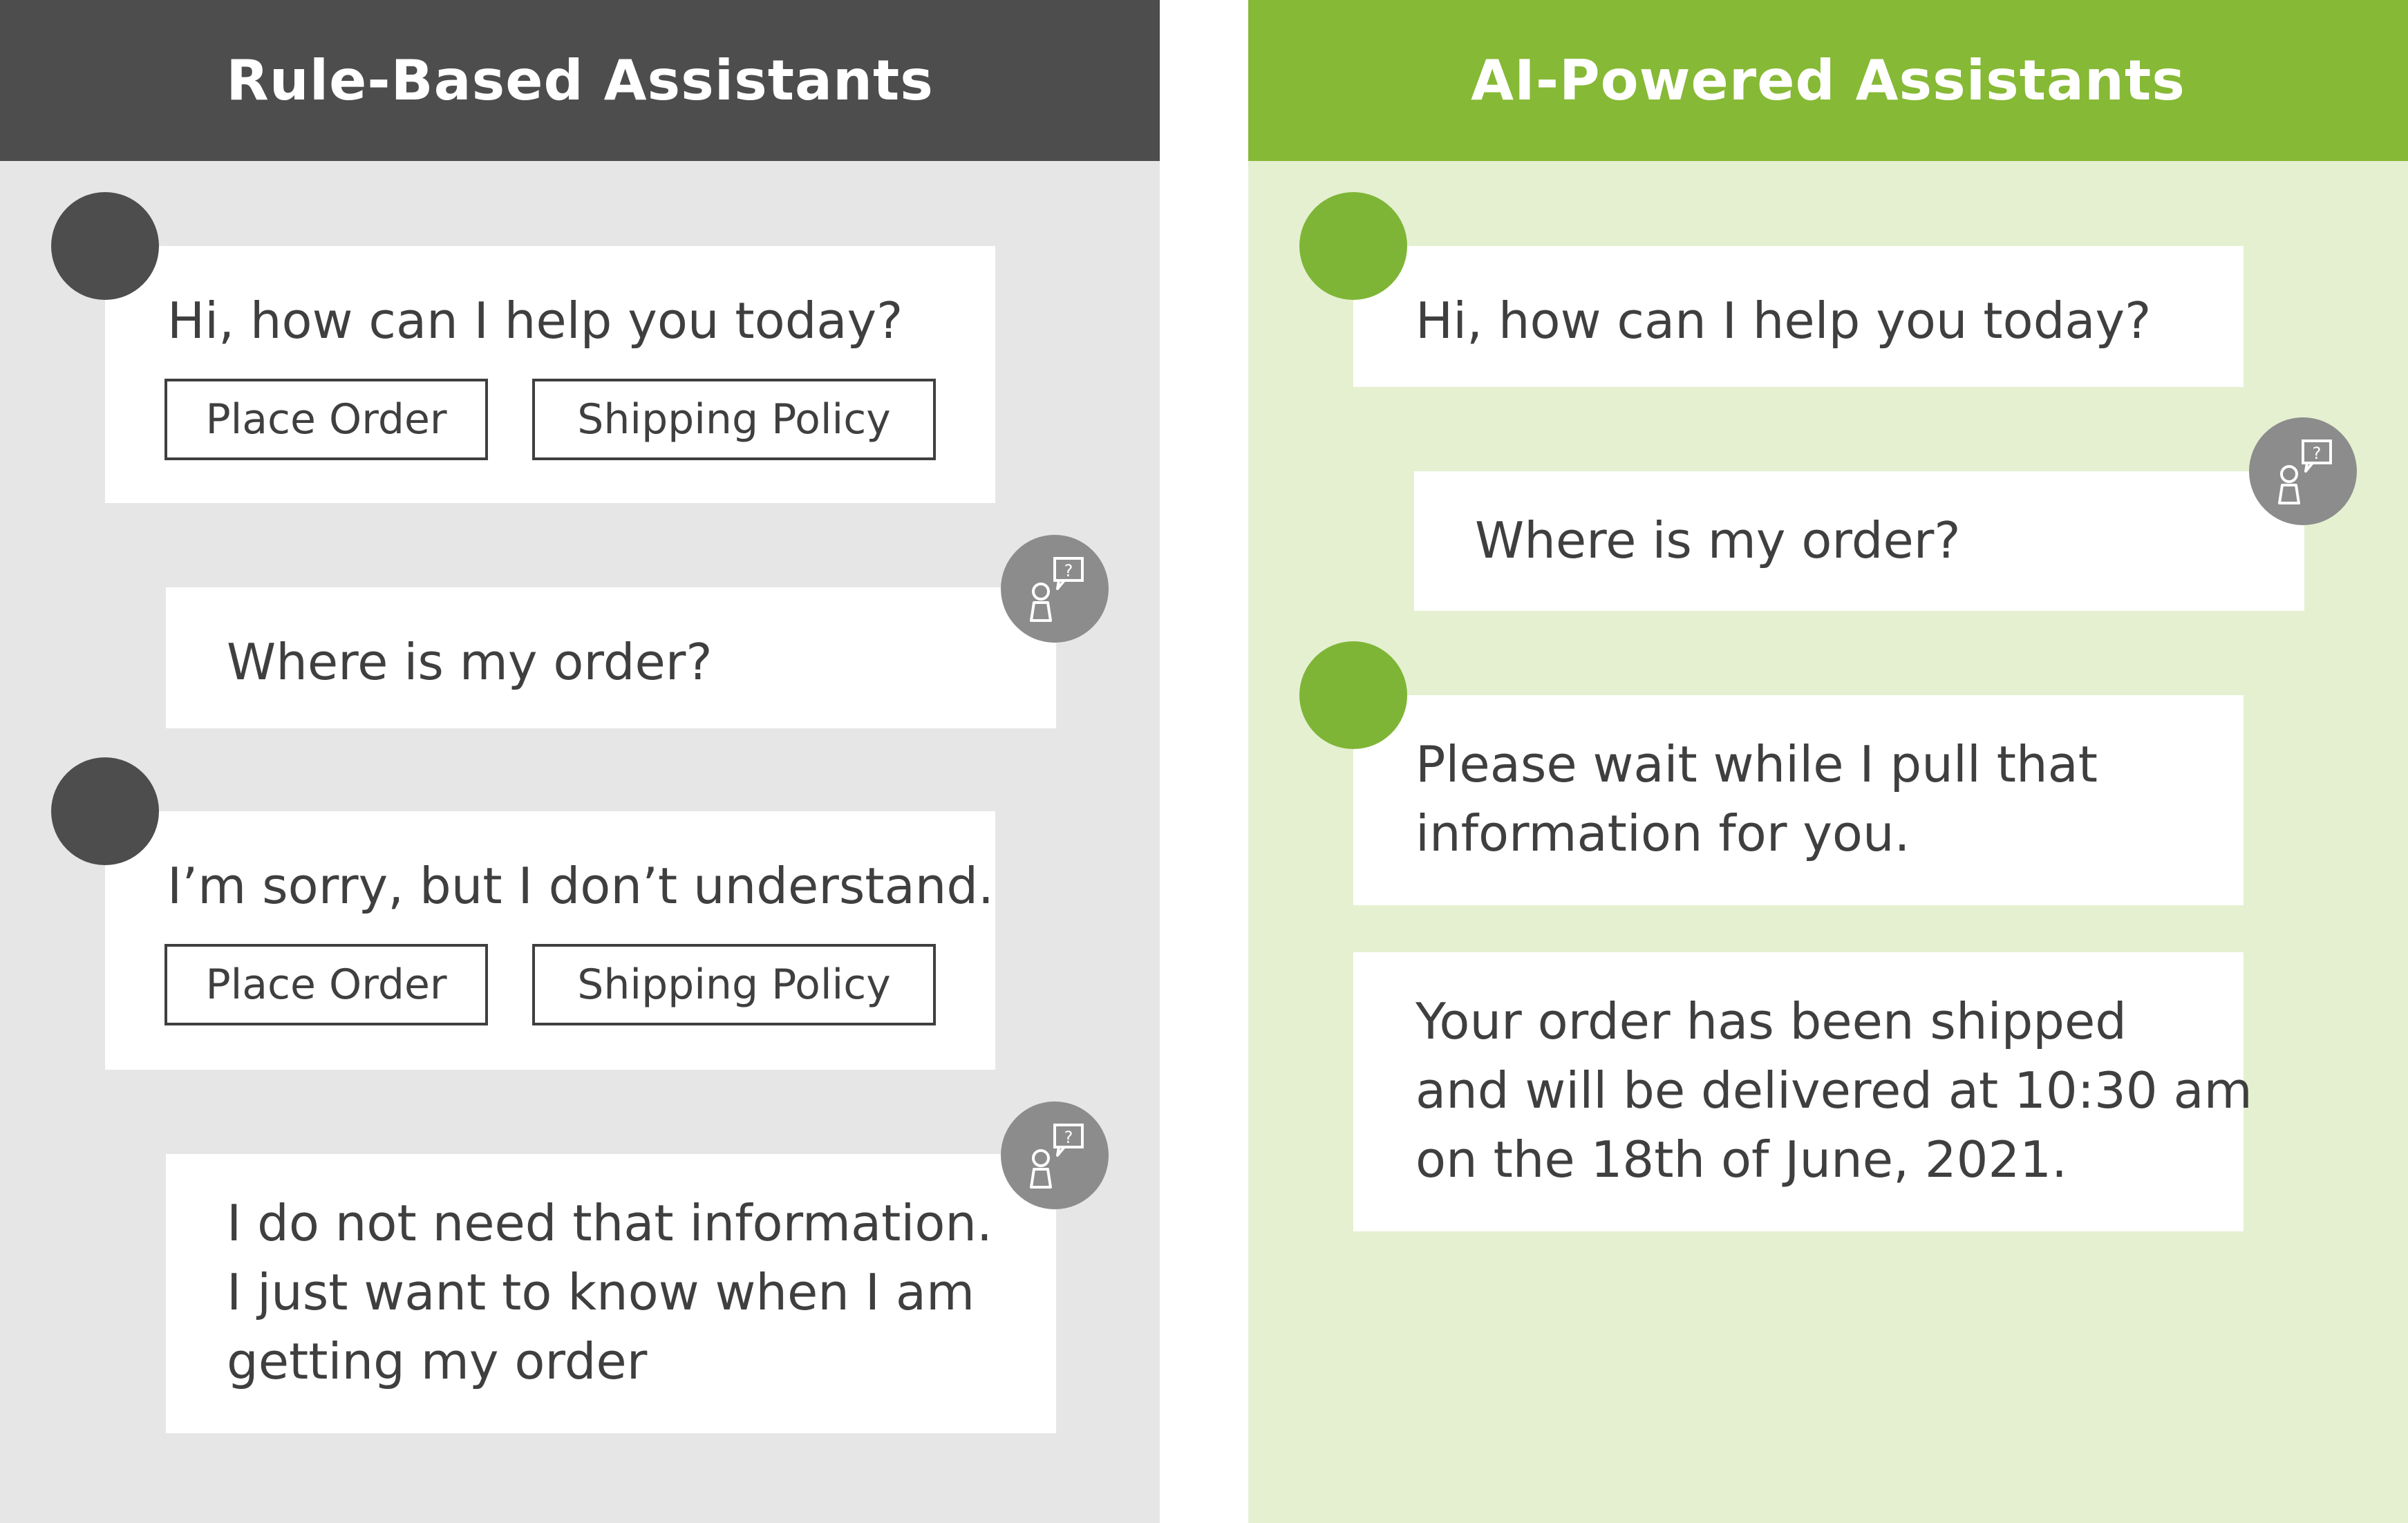 Image resolution: width=2408 pixels, height=1523 pixels. Describe the element at coordinates (601, 1292) in the screenshot. I see `message-line: I just want to know when I am` at that location.